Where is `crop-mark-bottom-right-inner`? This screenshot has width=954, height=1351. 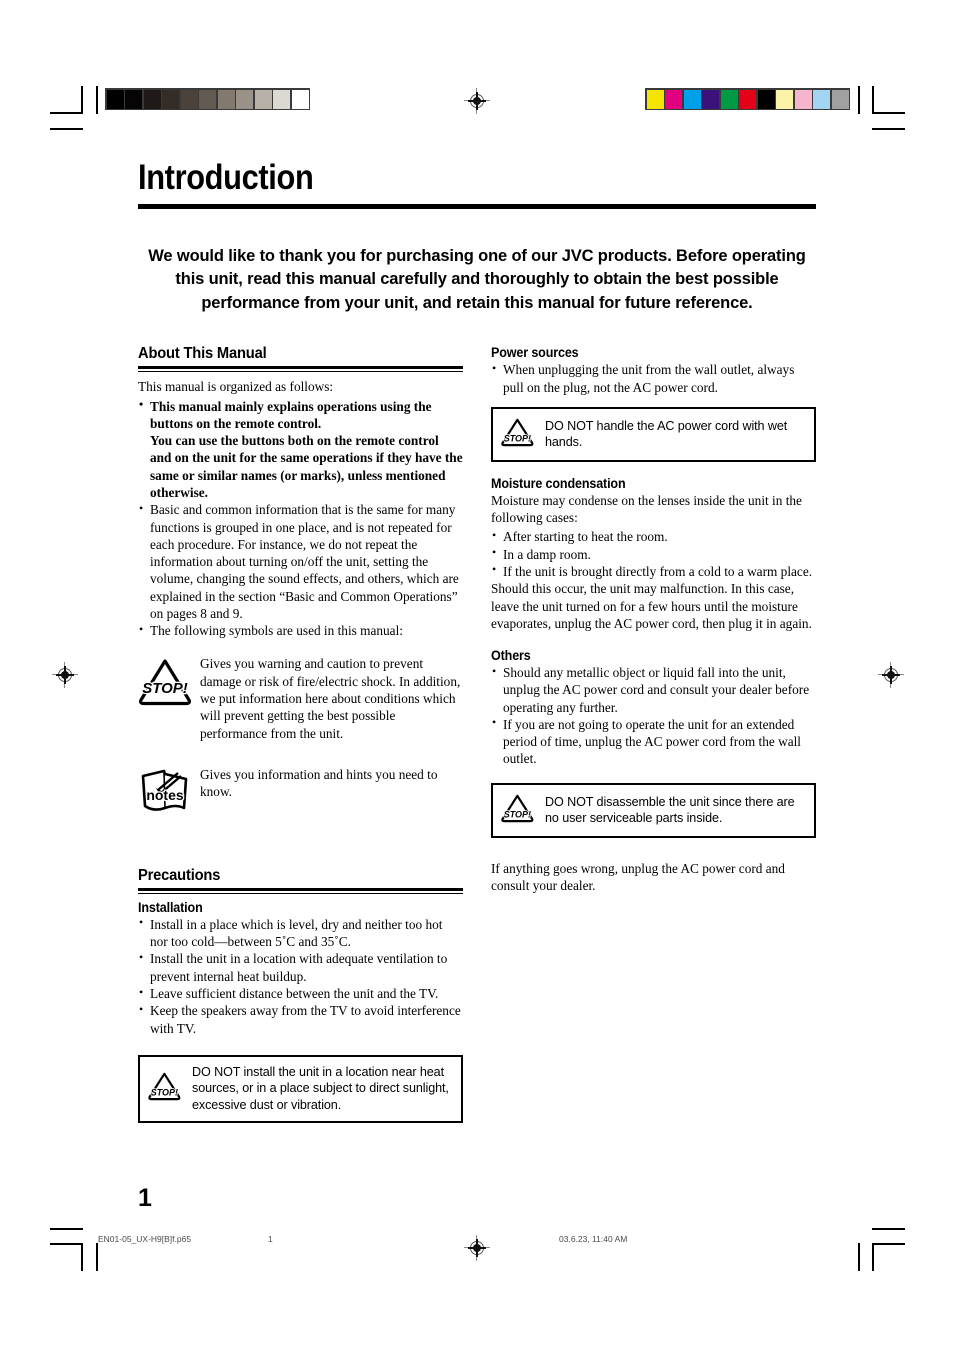
crop-mark-bottom-right-inner is located at coordinates (859, 1257).